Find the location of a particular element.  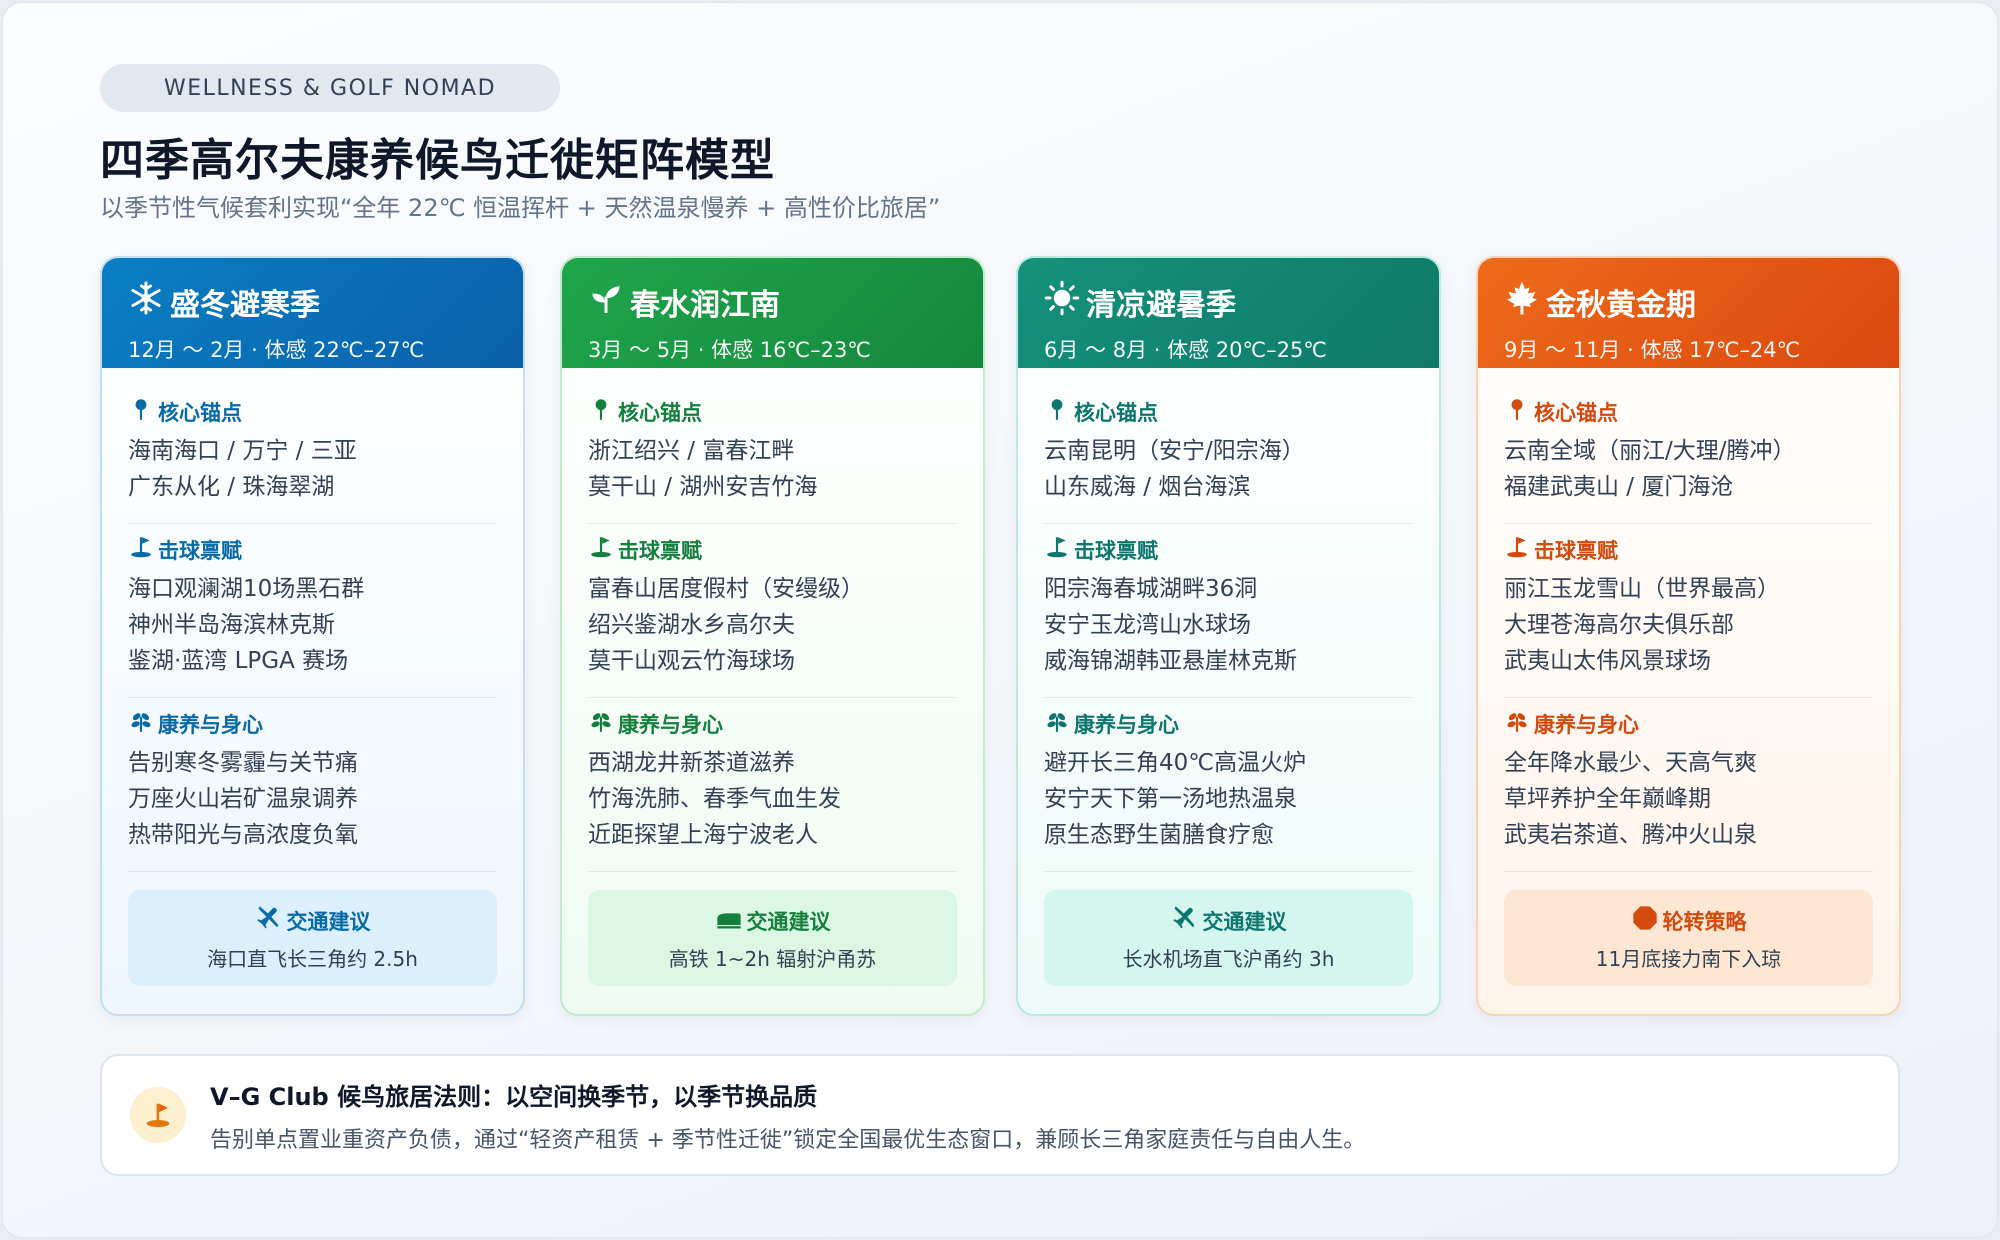

list-item: 山东威海 / 烟台海滨 is located at coordinates (1147, 487).